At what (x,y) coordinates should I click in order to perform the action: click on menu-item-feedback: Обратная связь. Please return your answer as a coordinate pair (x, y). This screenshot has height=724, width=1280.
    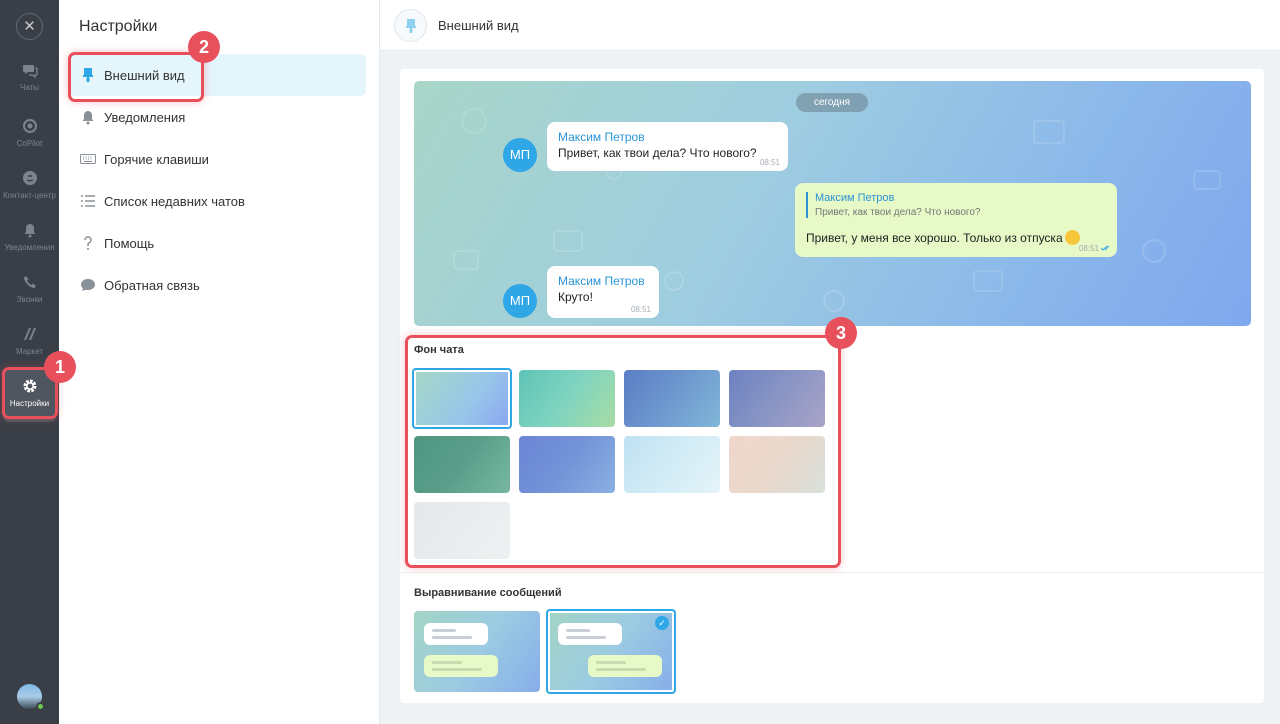
    Looking at the image, I should click on (217, 285).